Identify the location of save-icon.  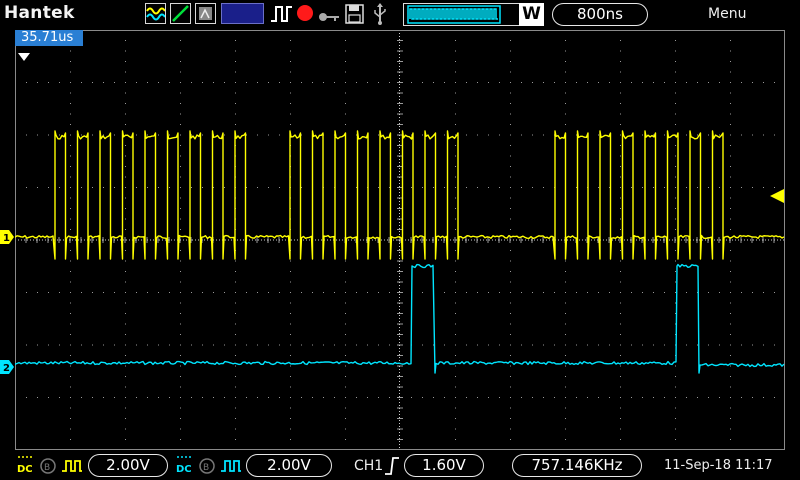
(354, 16).